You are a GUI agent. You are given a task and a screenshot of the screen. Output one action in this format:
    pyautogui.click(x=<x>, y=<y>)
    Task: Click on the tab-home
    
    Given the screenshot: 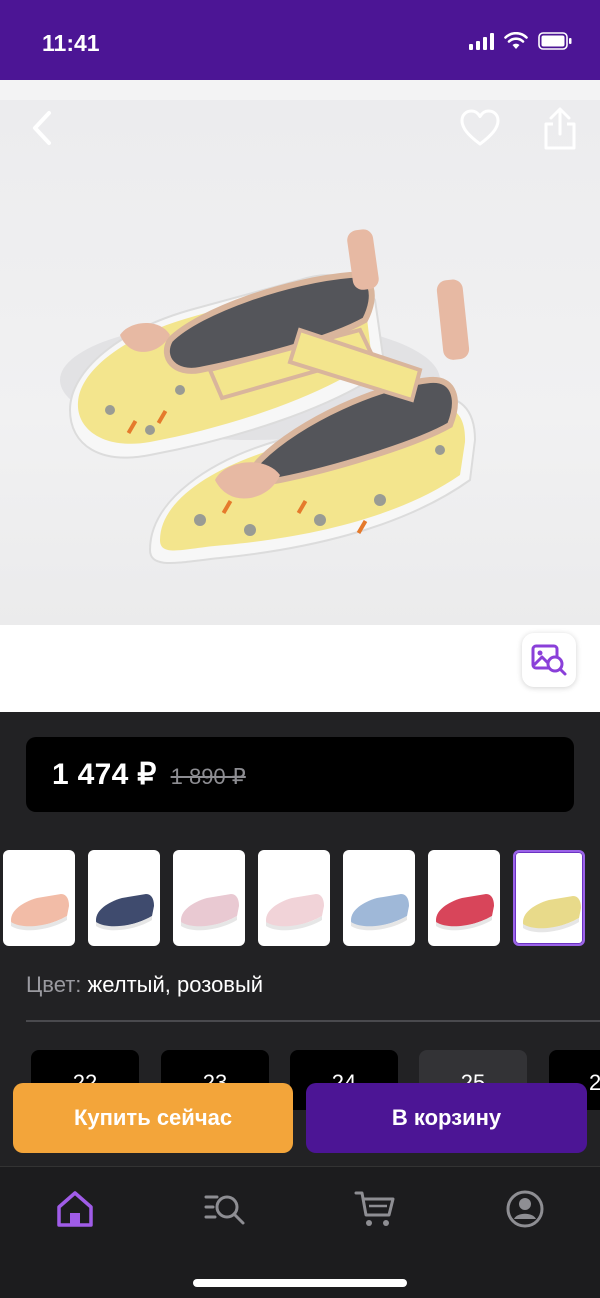 What is the action you would take?
    pyautogui.click(x=75, y=1209)
    